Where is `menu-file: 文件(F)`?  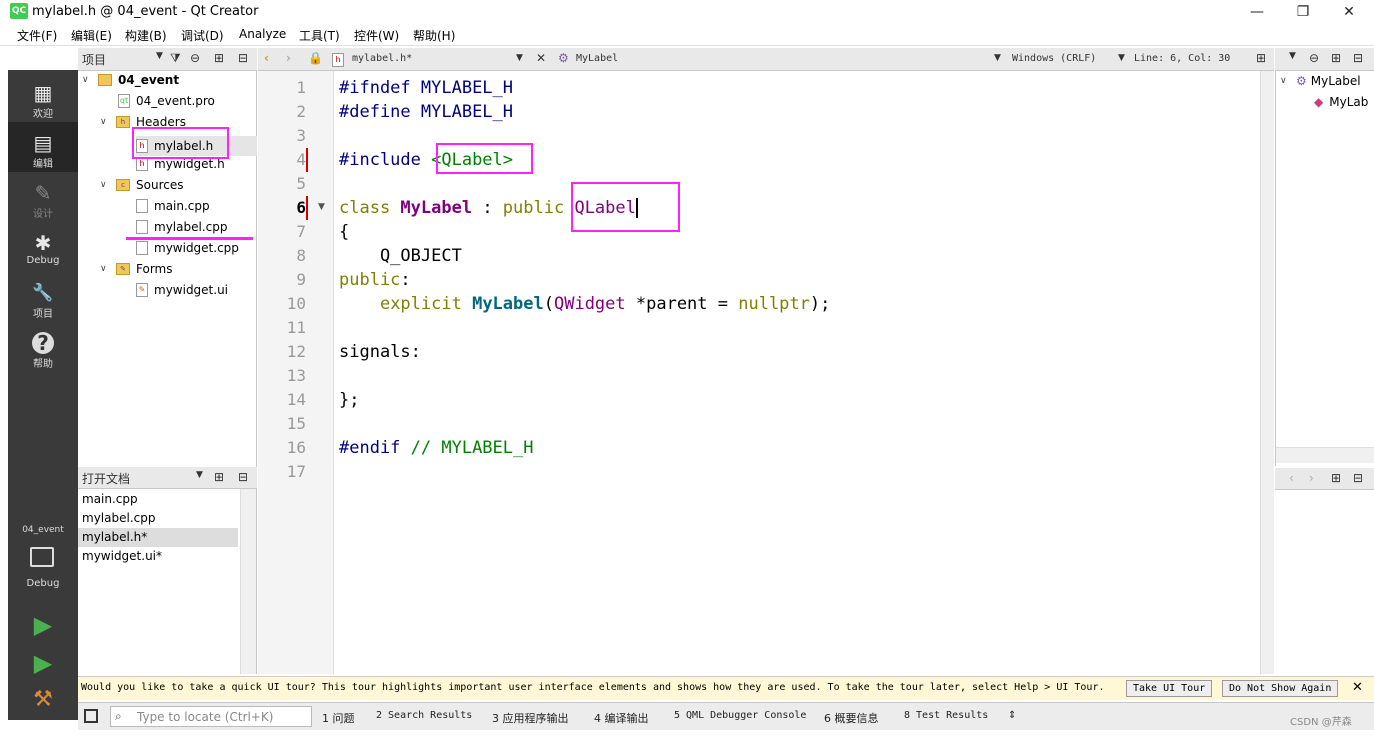 menu-file: 文件(F) is located at coordinates (37, 35).